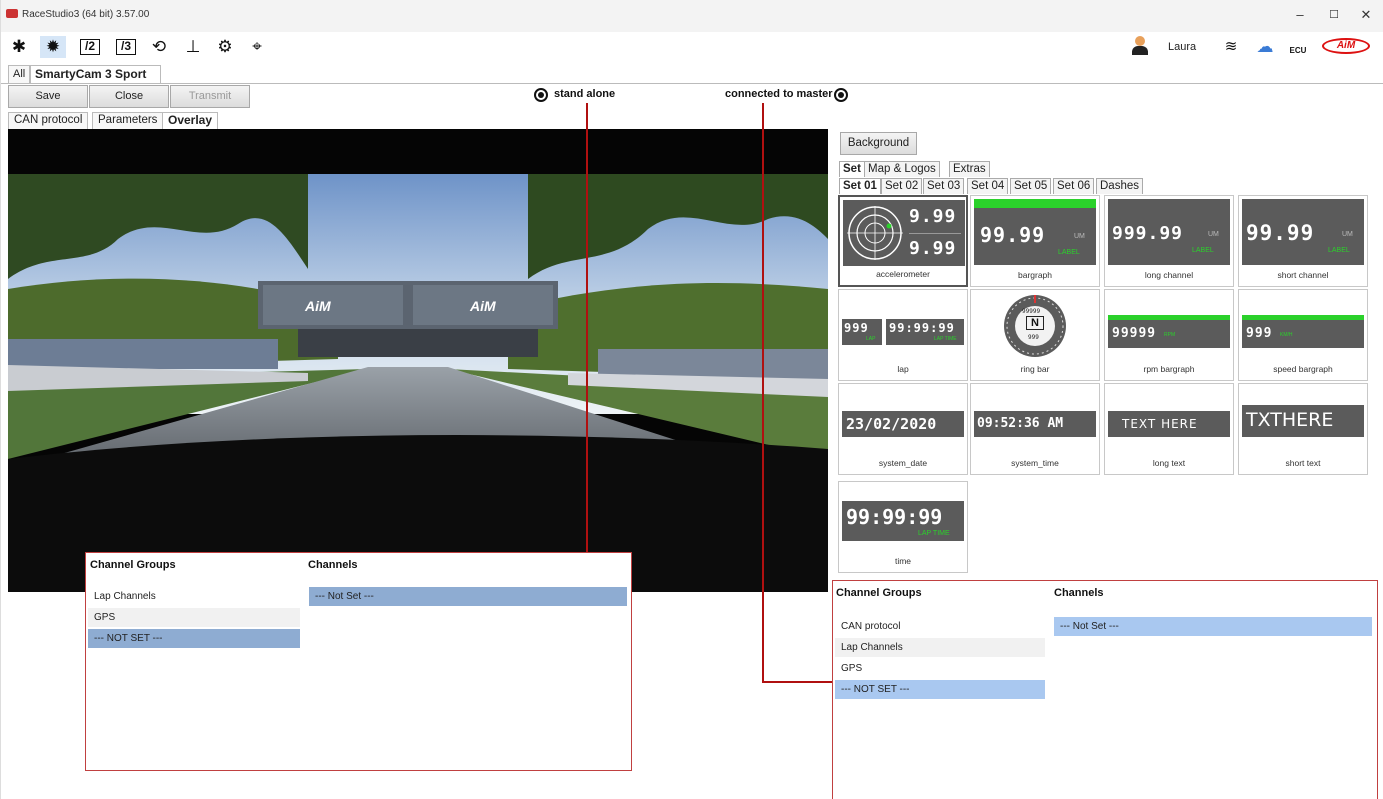 The width and height of the screenshot is (1383, 799). I want to click on radio-connected-icon, so click(841, 95).